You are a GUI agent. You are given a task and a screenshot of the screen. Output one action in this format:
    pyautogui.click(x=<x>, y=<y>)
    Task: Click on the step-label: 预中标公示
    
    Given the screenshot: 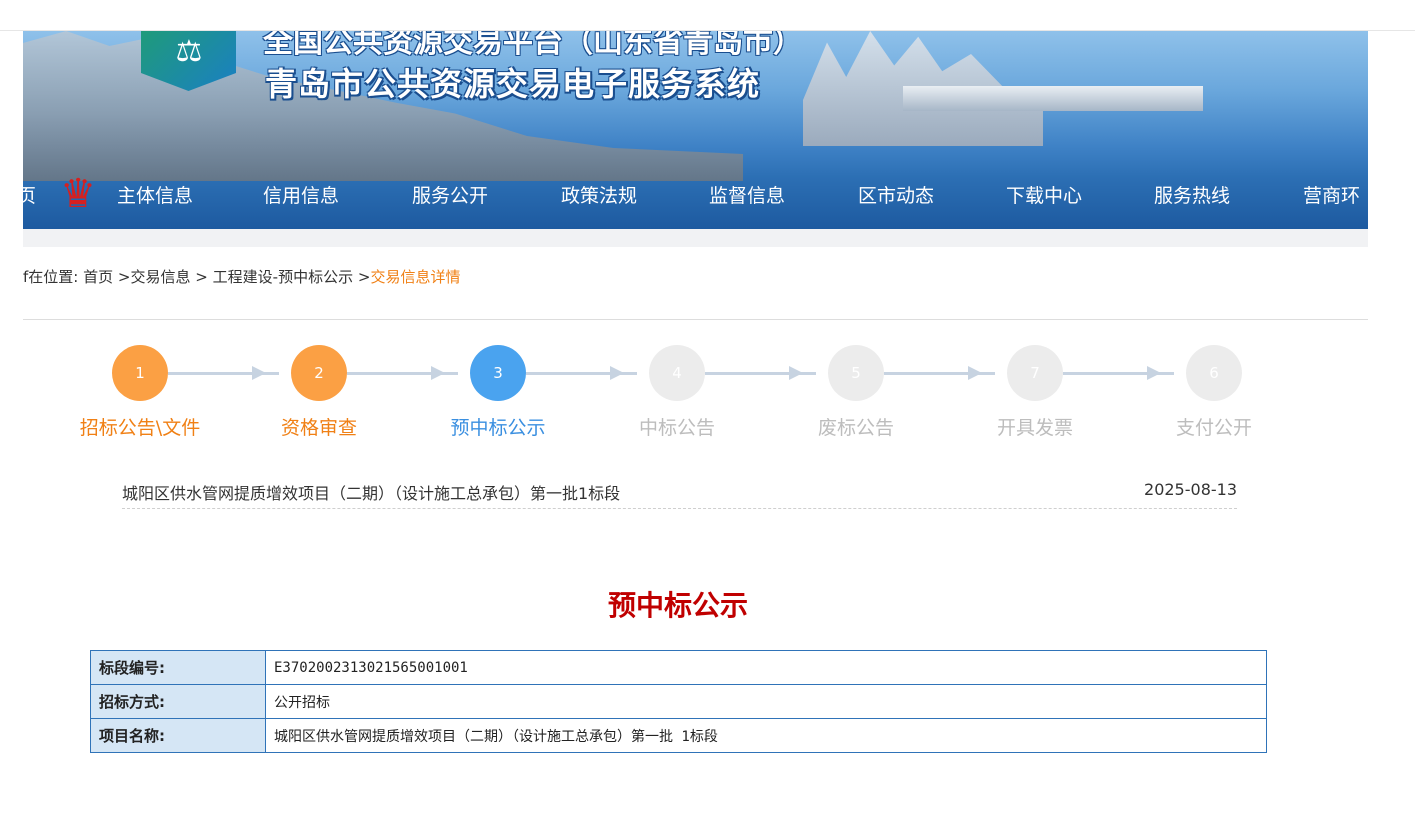 What is the action you would take?
    pyautogui.click(x=498, y=426)
    